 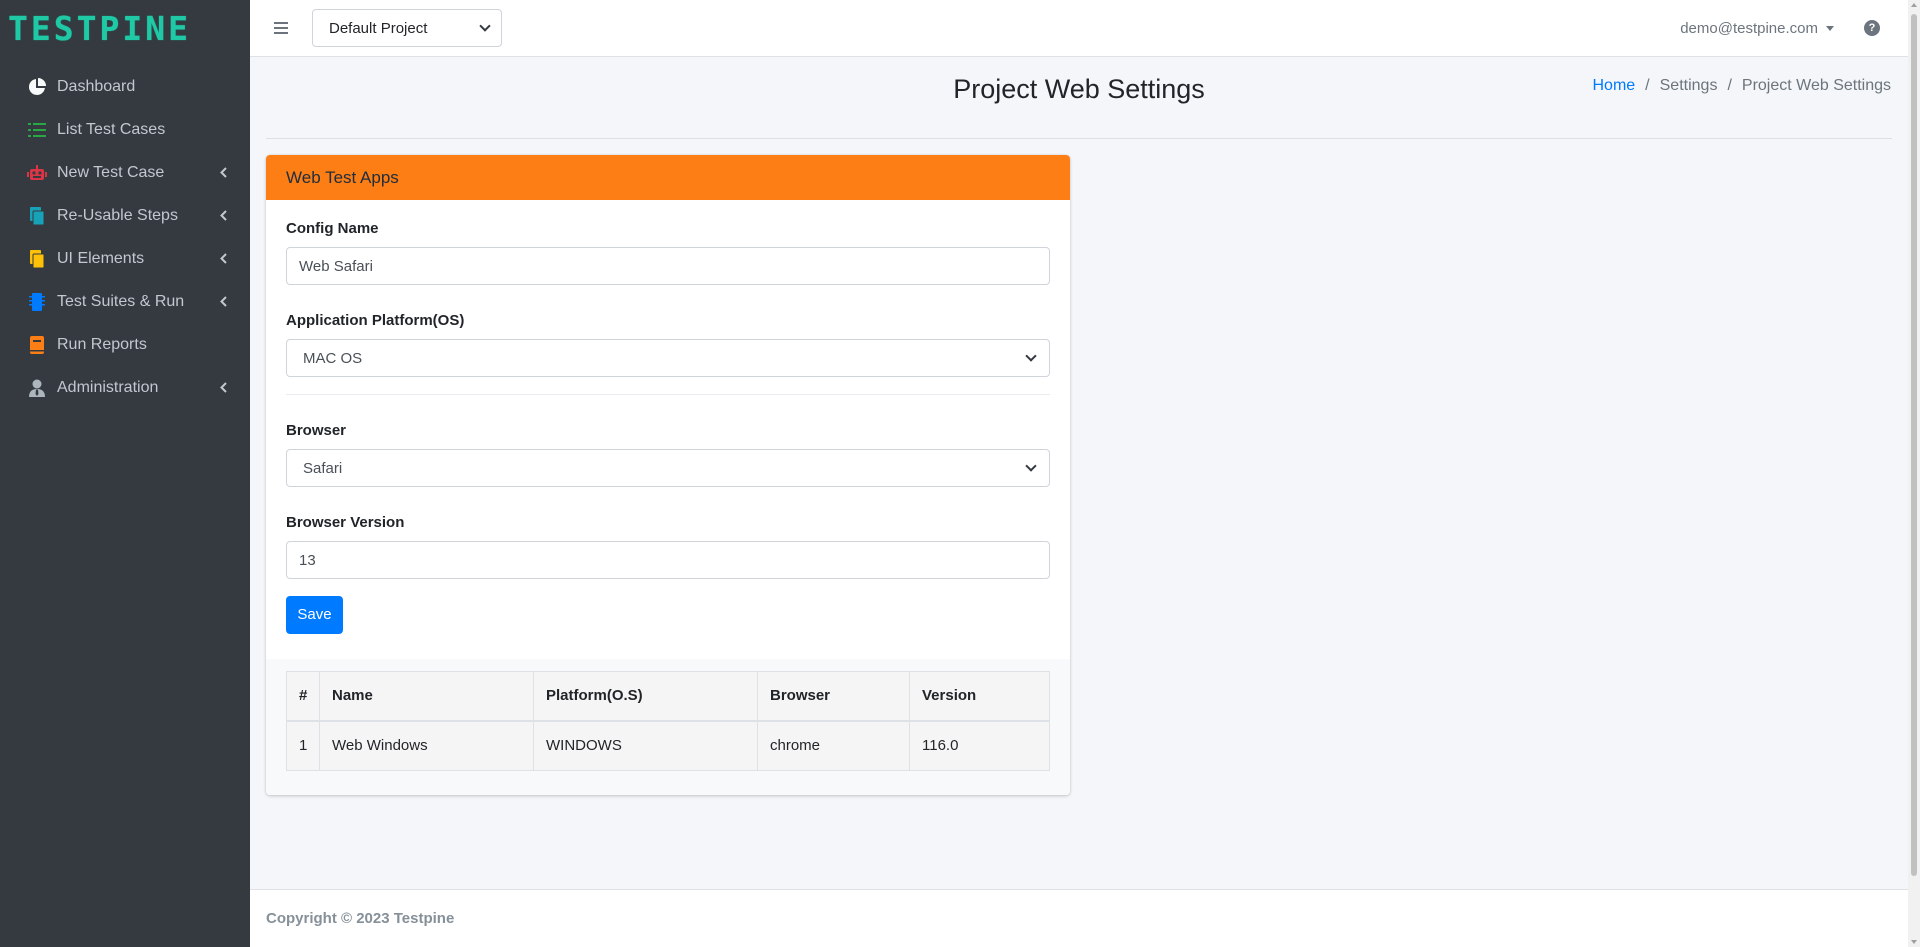 I want to click on breadcrumb: Home / Settings / Project Web Settings, so click(x=1741, y=86).